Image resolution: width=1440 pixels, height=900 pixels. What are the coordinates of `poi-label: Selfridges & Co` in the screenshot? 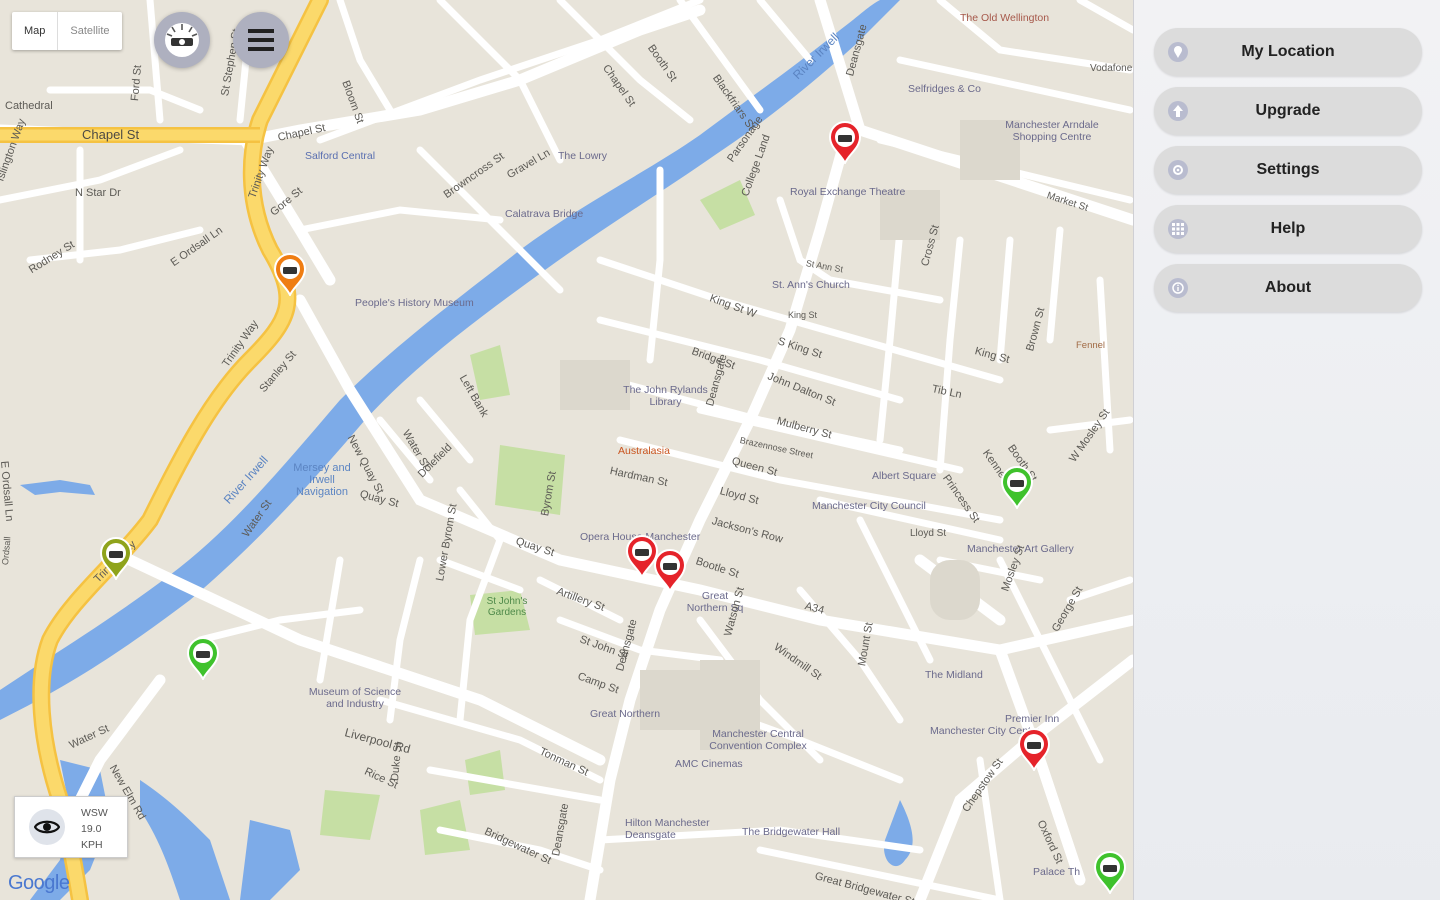 It's located at (944, 89).